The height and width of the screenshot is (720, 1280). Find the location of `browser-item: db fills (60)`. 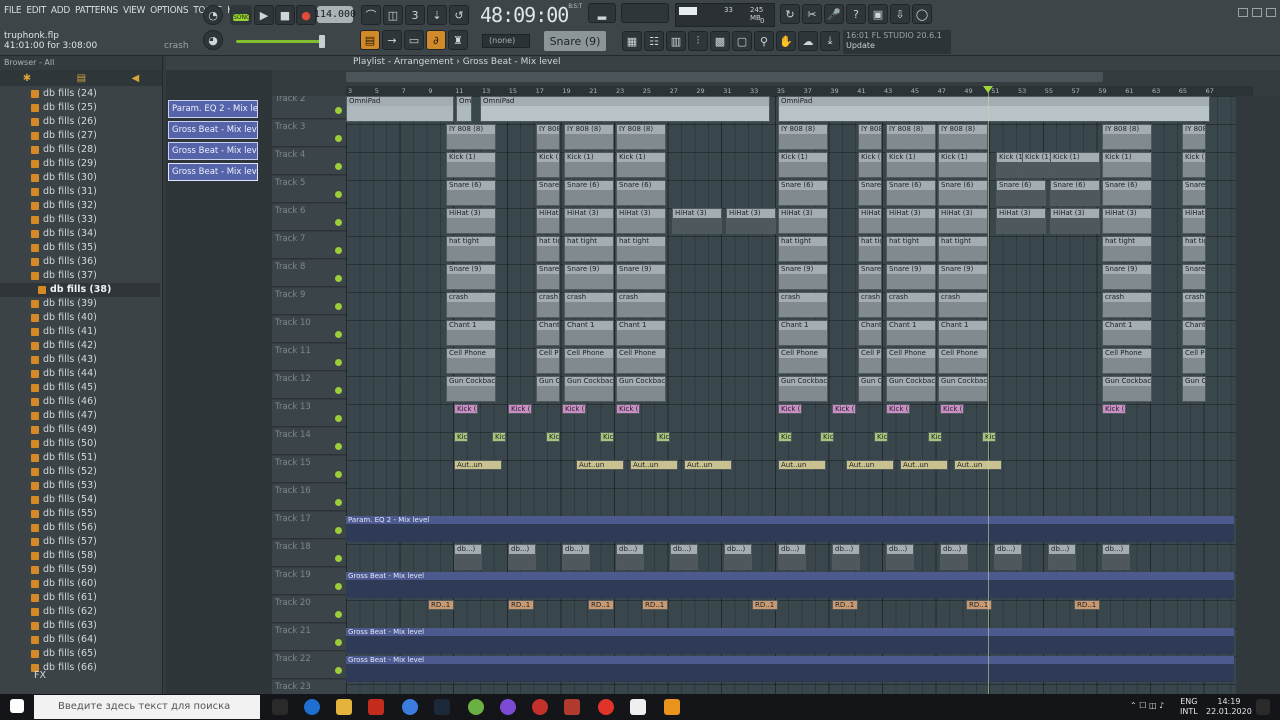

browser-item: db fills (60) is located at coordinates (80, 584).